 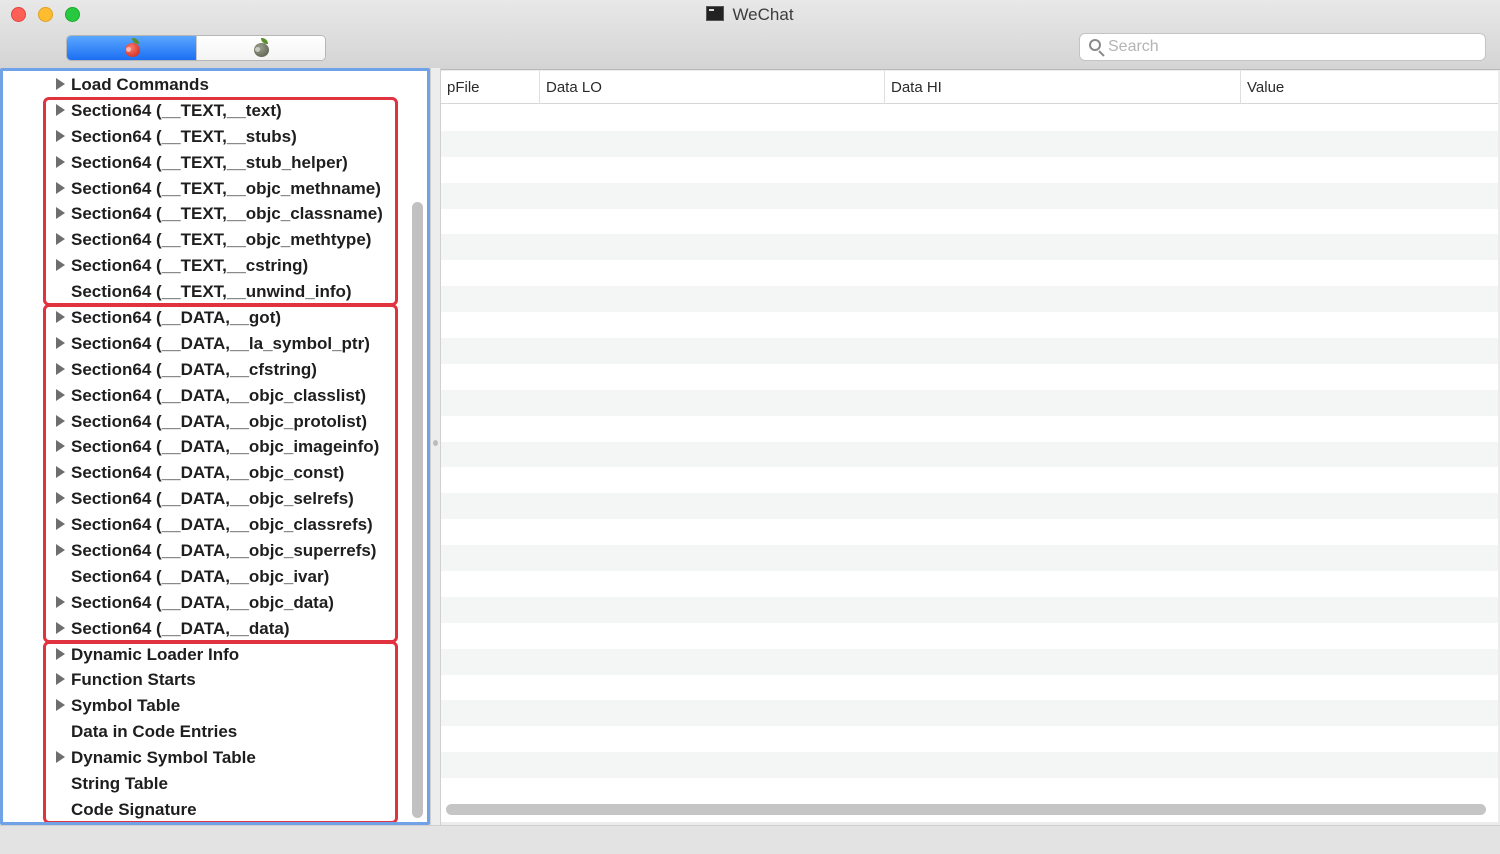 What do you see at coordinates (205, 758) in the screenshot?
I see `outline-row: Dynamic Symbol Table` at bounding box center [205, 758].